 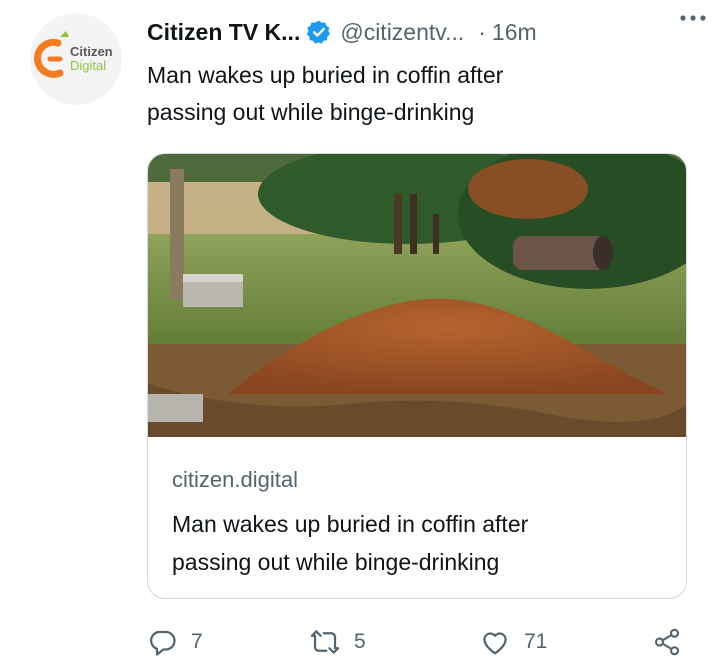 I want to click on share-button, so click(x=667, y=642).